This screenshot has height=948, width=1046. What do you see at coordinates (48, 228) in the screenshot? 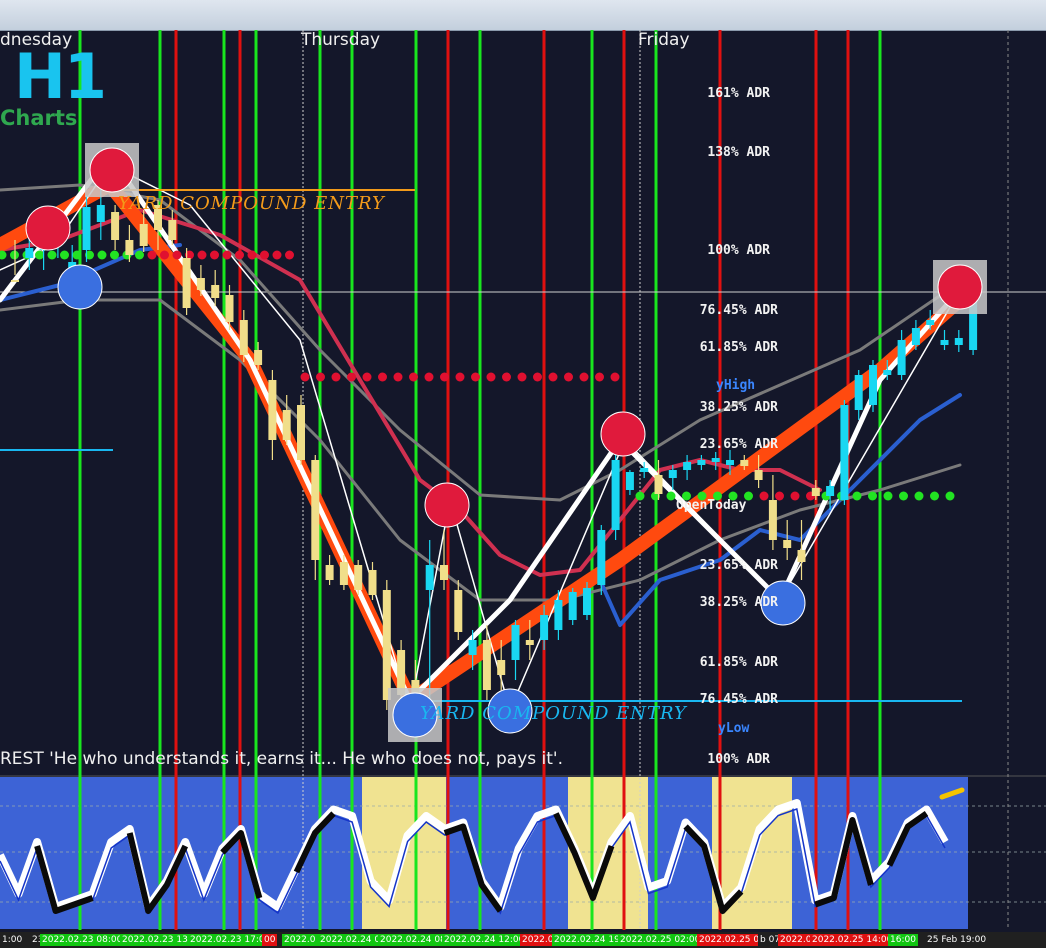
I see `sell-marker-2-circle` at bounding box center [48, 228].